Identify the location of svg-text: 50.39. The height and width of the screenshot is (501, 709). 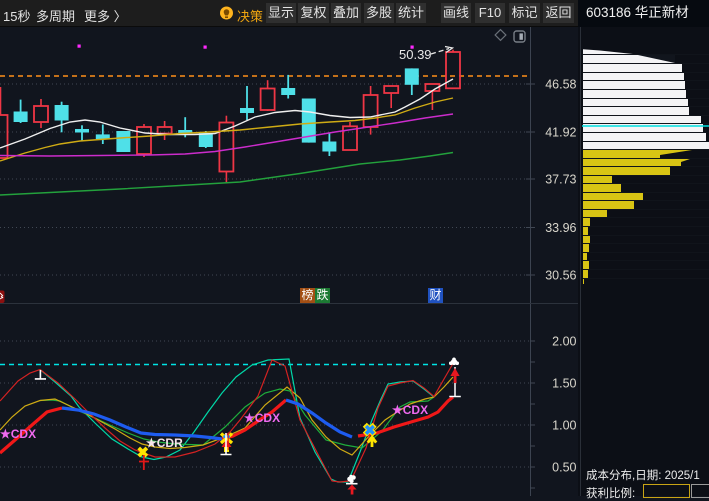
(415, 54).